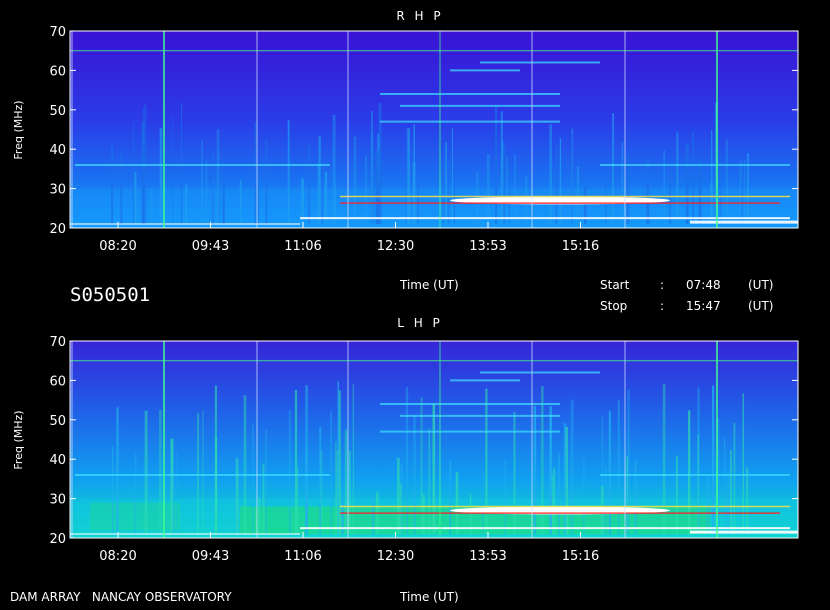 Image resolution: width=830 pixels, height=610 pixels. I want to click on rhp-y-tick-label: 40, so click(57, 150).